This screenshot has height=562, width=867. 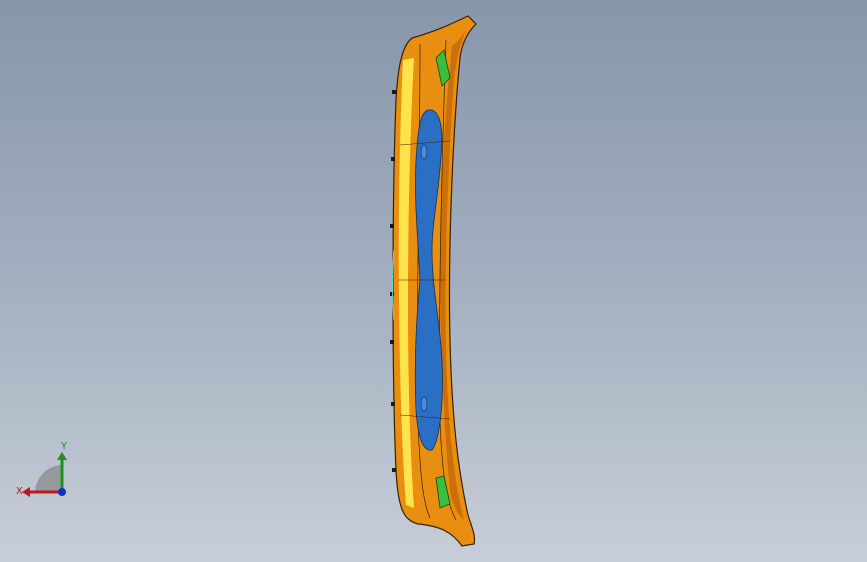 I want to click on y-axis-label: Y, so click(x=64, y=446).